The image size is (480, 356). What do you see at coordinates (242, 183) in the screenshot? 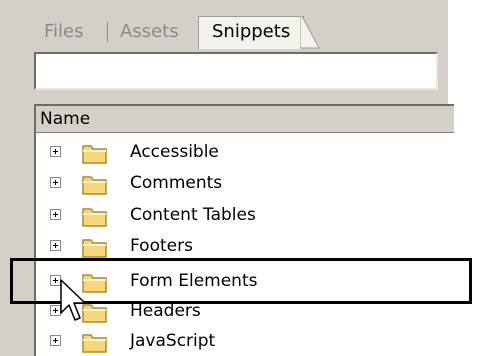
I see `list-item-comments: Comments` at bounding box center [242, 183].